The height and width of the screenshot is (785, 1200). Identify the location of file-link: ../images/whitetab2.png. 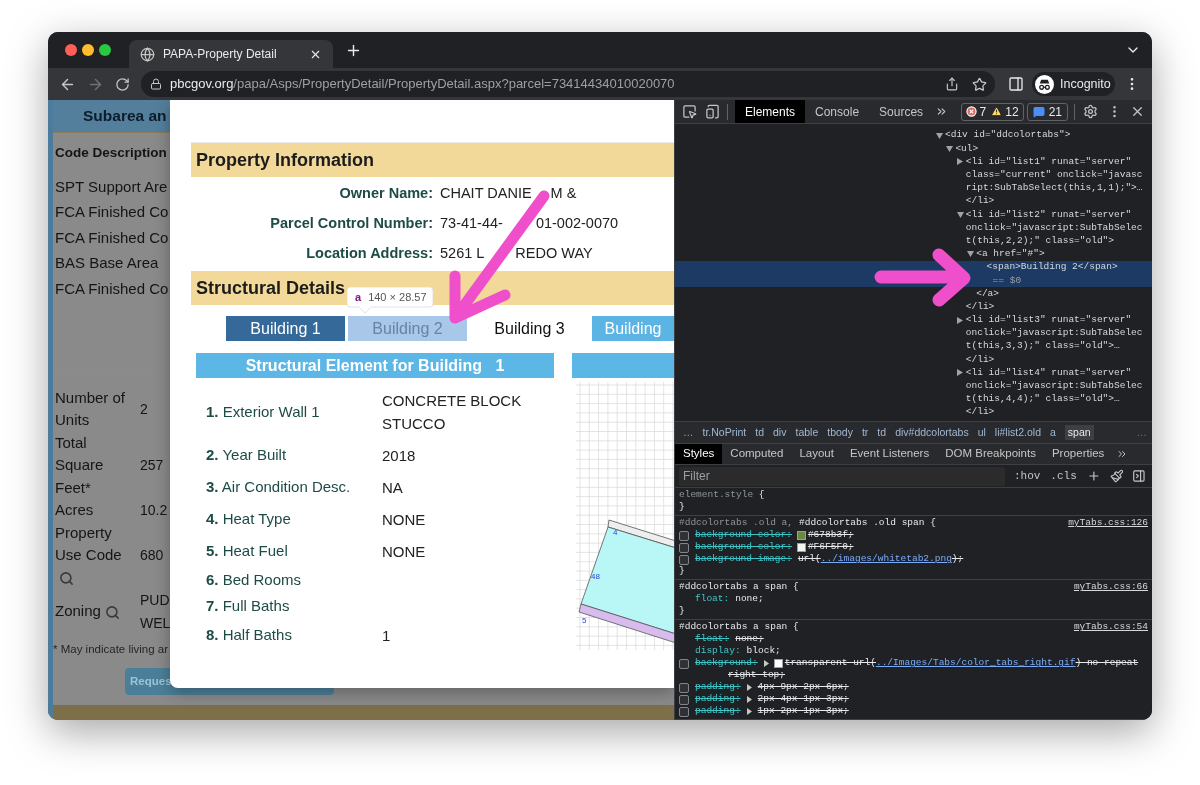
(886, 559).